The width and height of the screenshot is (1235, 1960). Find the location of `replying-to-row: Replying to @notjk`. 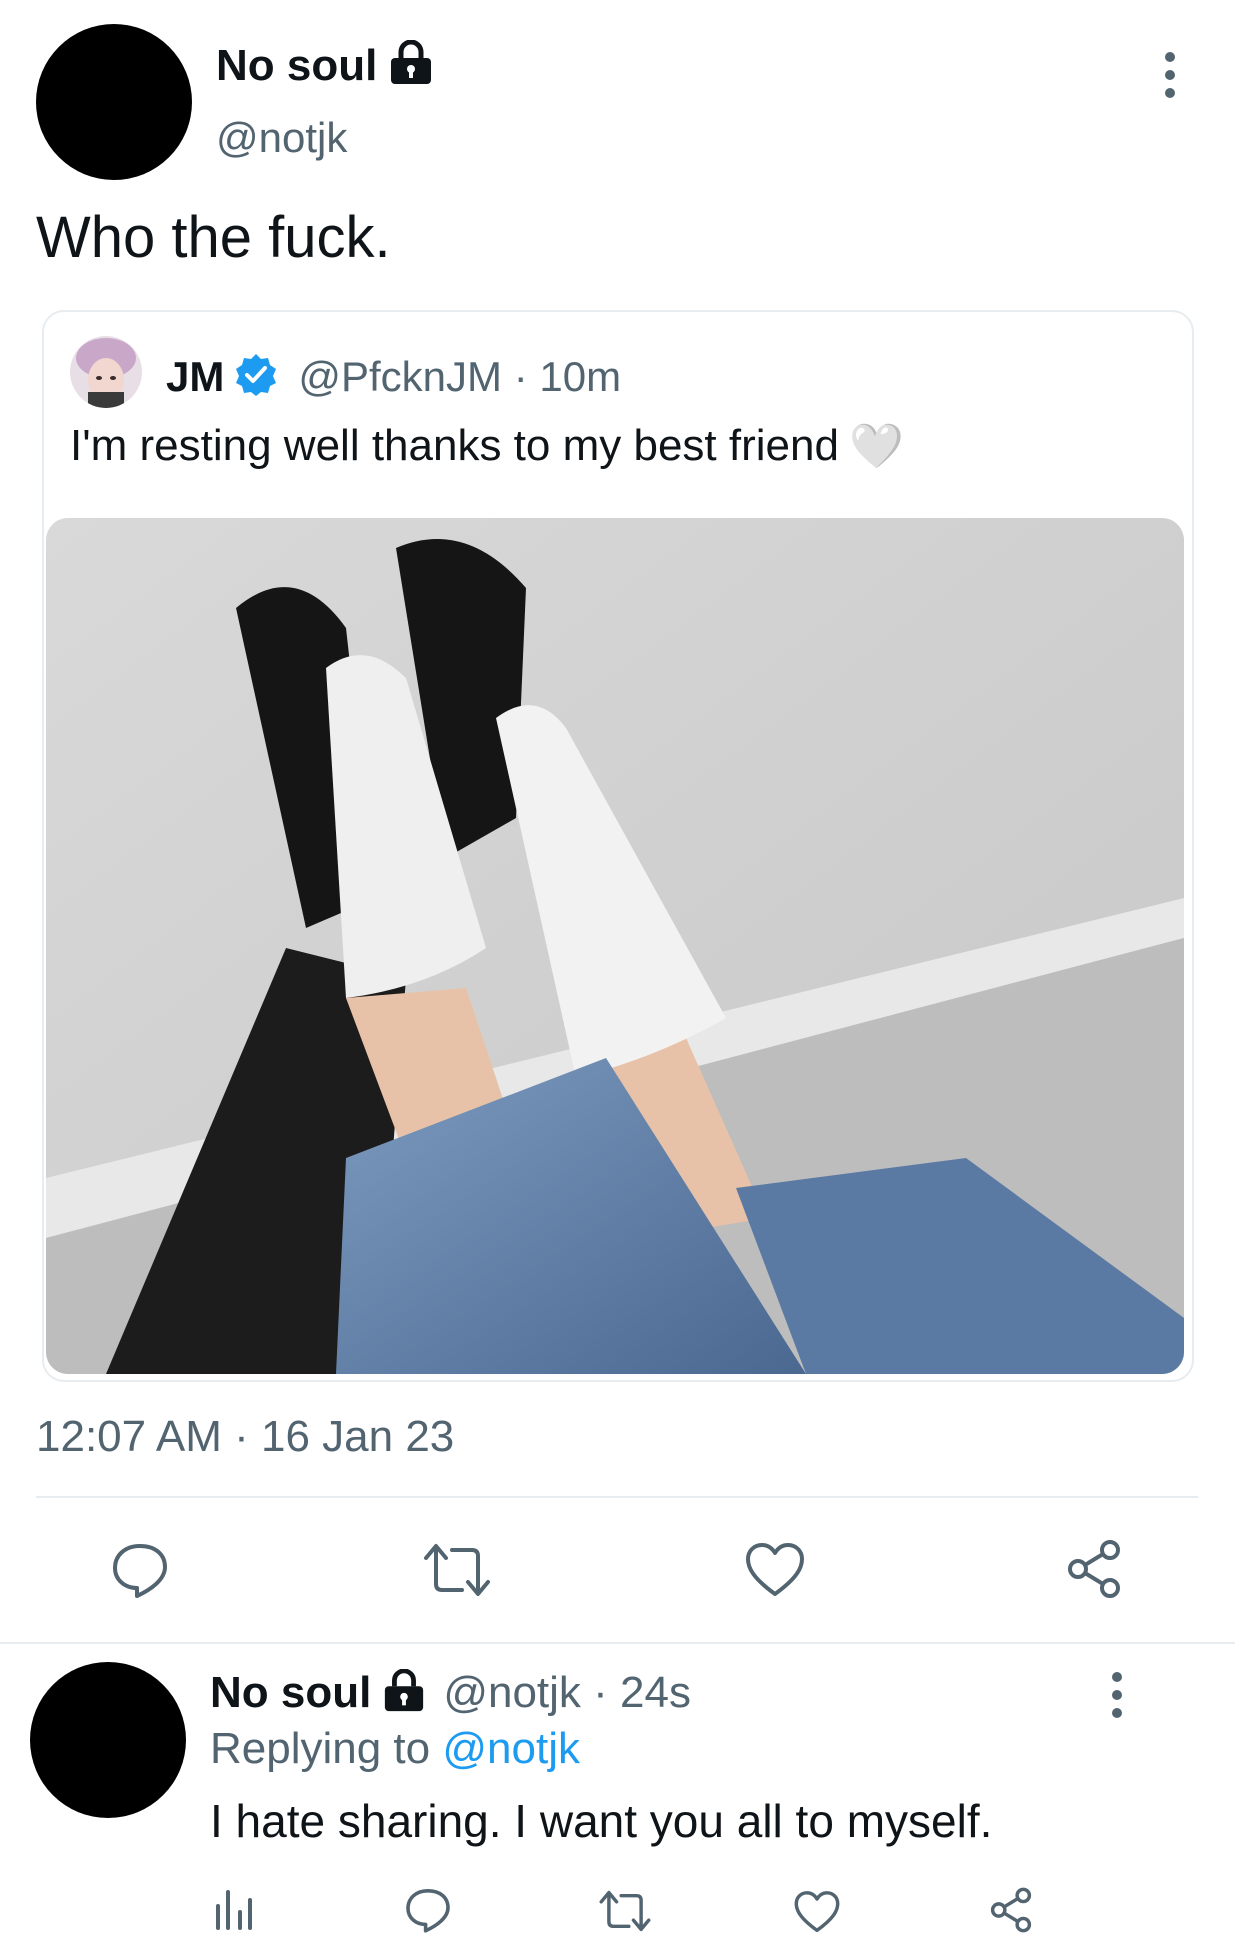

replying-to-row: Replying to @notjk is located at coordinates (395, 1749).